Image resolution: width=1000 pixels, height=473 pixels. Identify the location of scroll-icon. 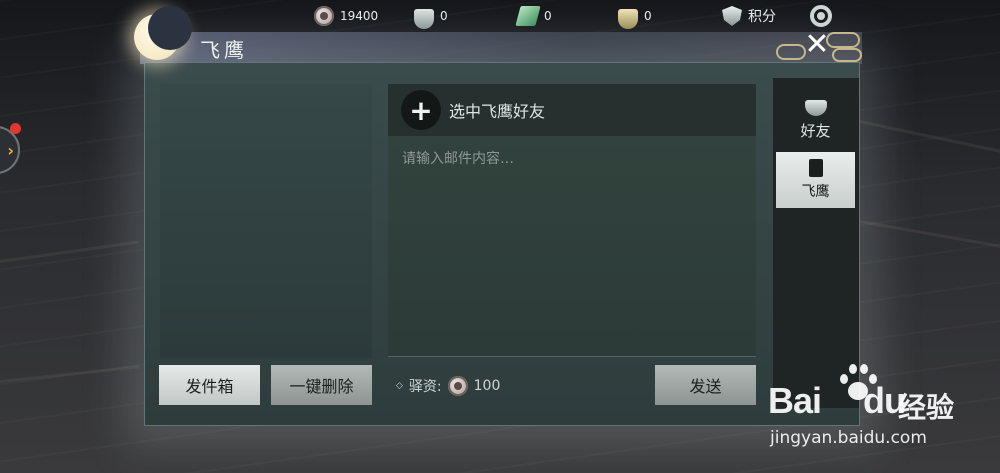
(815, 168).